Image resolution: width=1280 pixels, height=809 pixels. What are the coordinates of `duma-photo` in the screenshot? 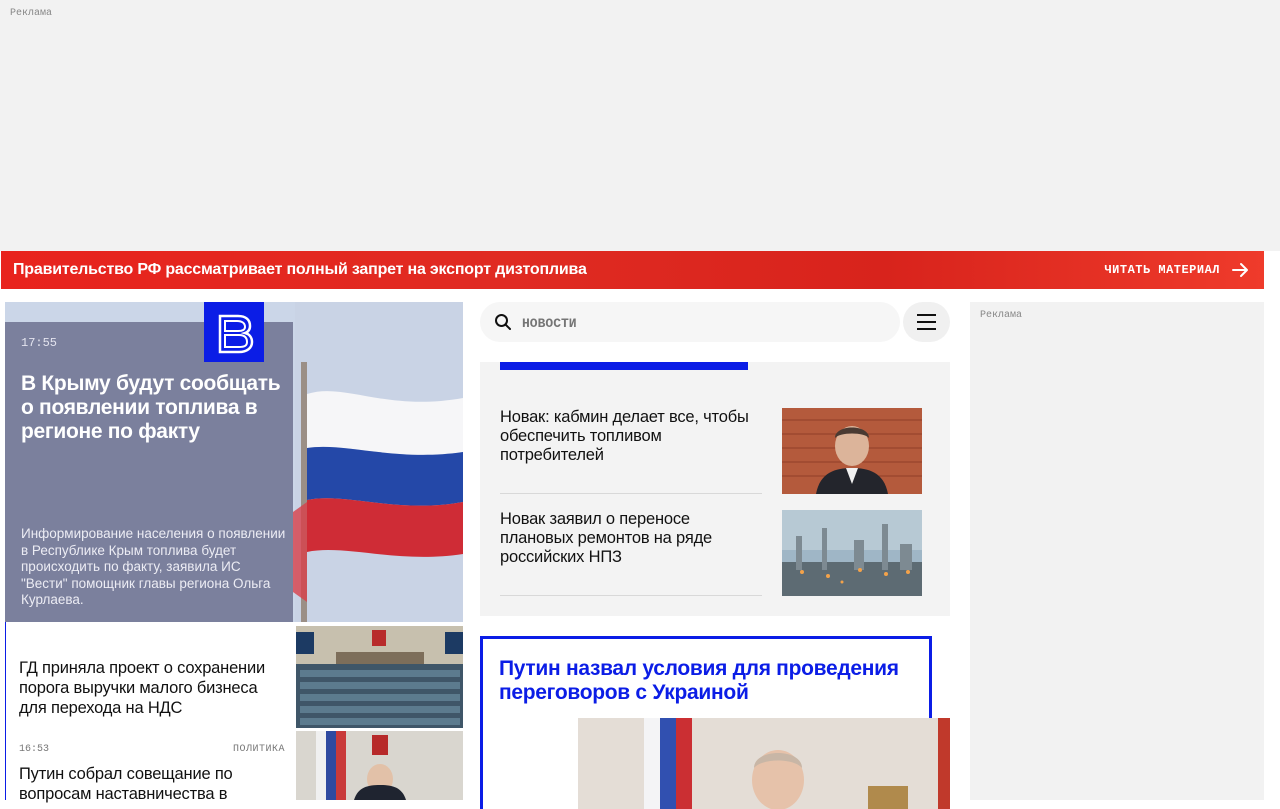 It's located at (379, 677).